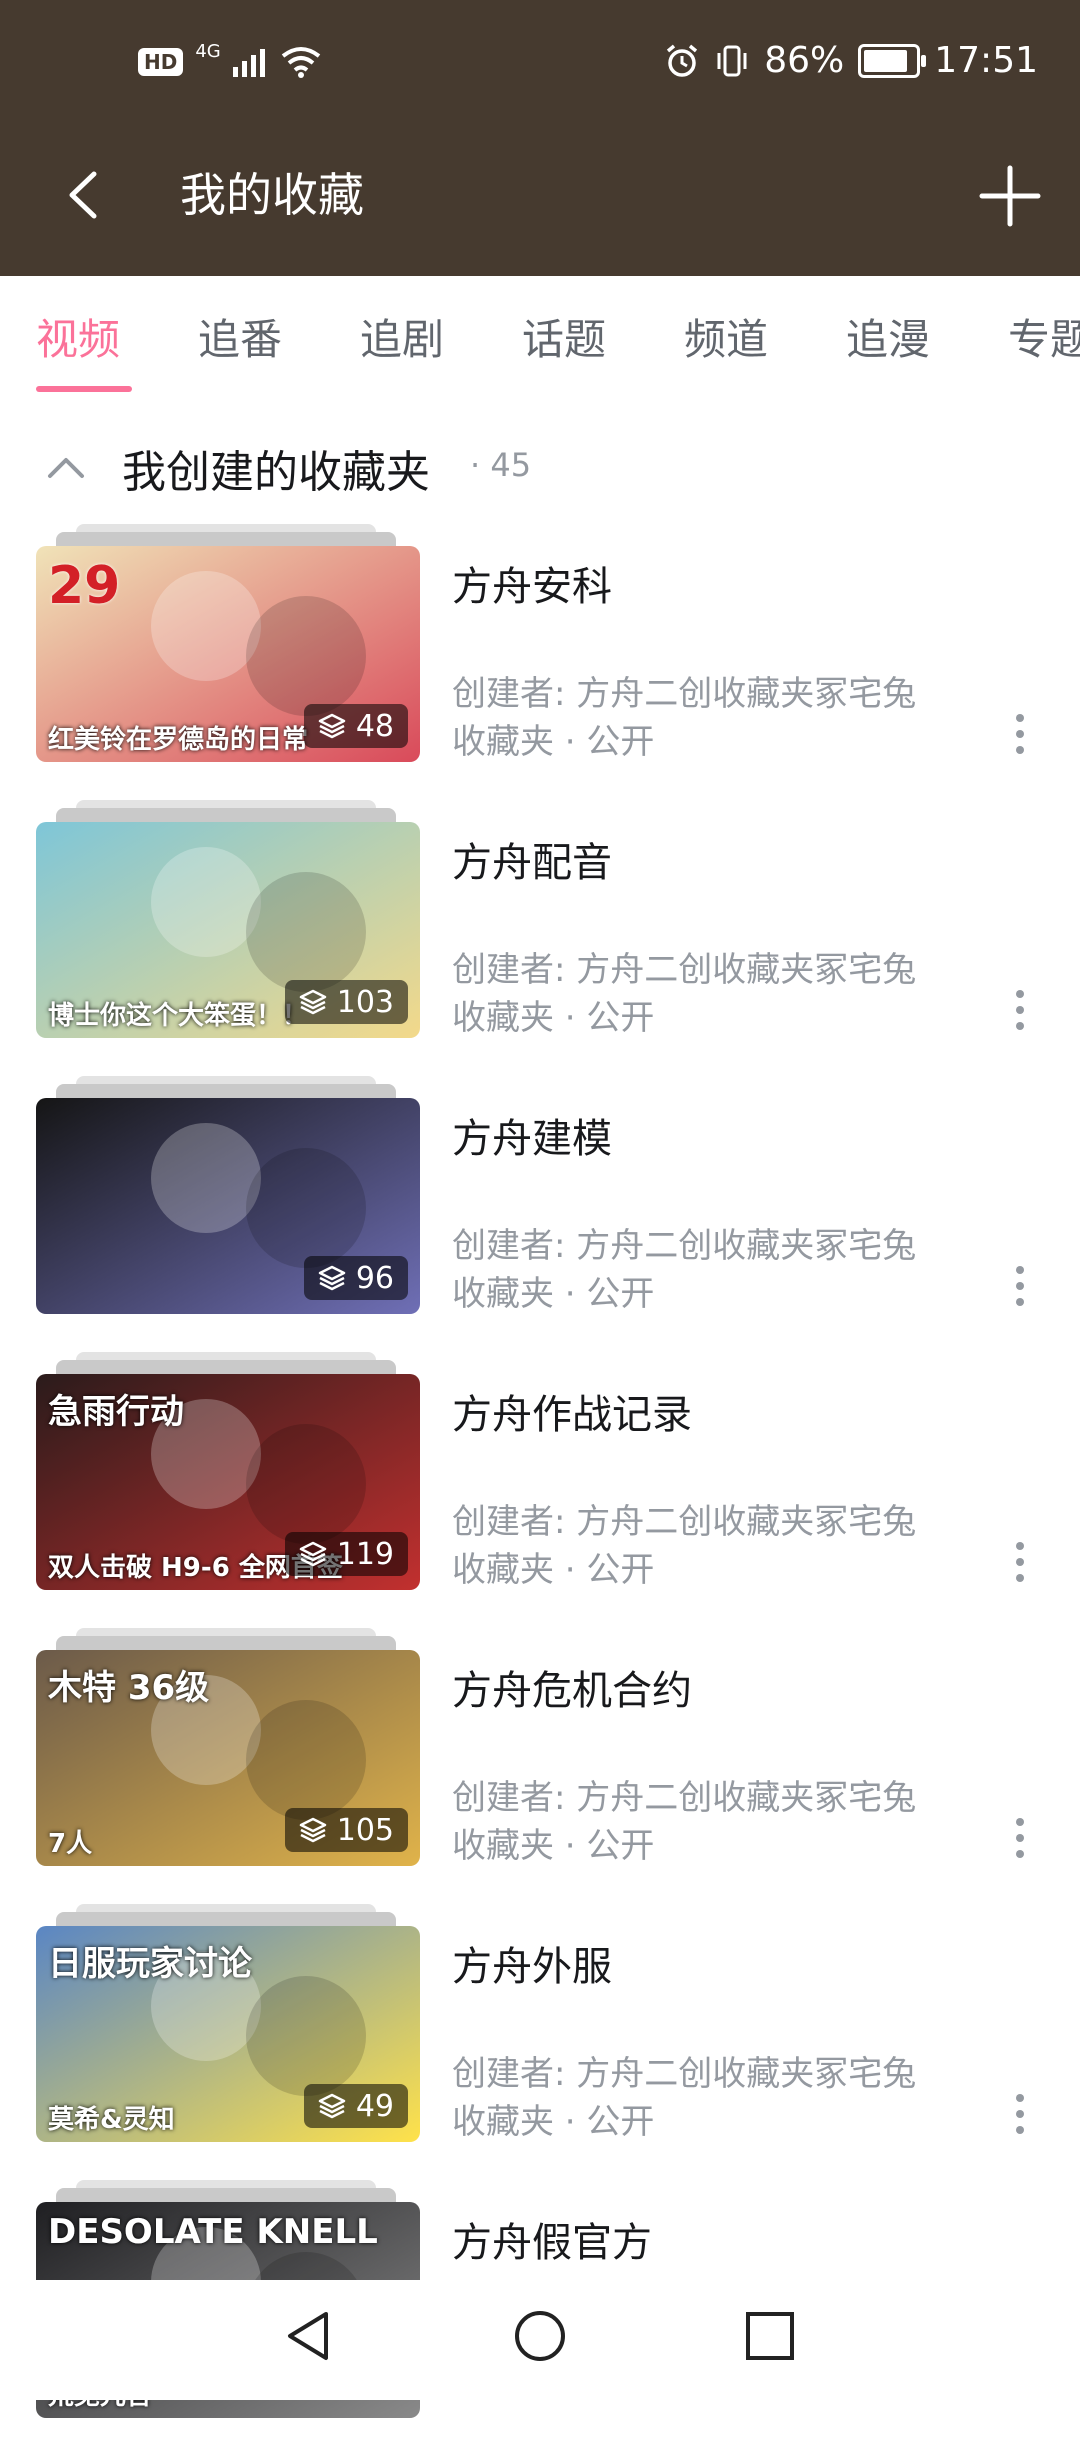  What do you see at coordinates (213, 2232) in the screenshot?
I see `thumbnail-caption-top: DESOLATE KNELL` at bounding box center [213, 2232].